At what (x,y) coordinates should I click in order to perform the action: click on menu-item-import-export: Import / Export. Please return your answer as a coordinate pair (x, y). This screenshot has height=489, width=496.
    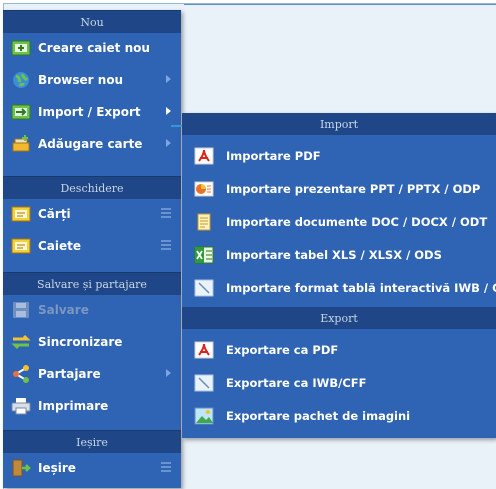
    Looking at the image, I should click on (92, 112).